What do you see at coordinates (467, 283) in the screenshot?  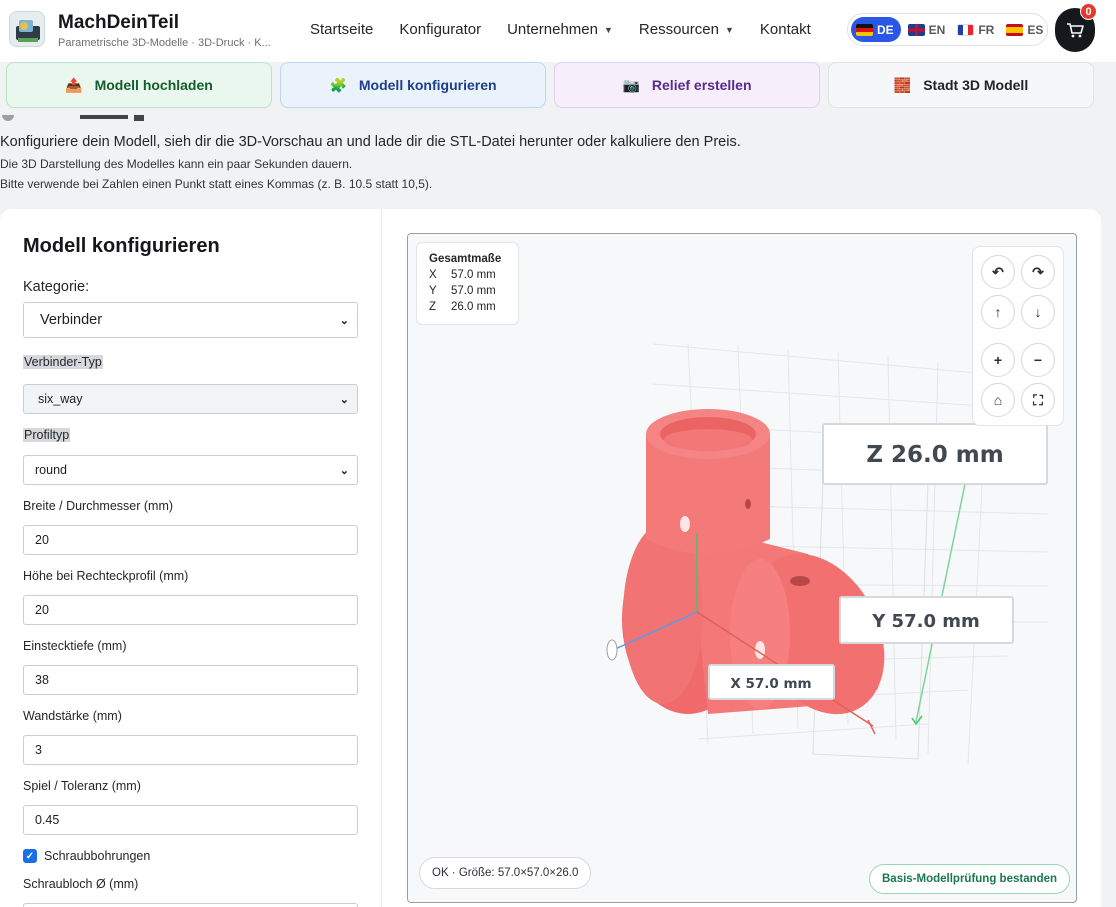 I see `overall-dimensions-panel: Gesamtmaße X 57.0 mm Y 57.0 mm Z 26.0 mm` at bounding box center [467, 283].